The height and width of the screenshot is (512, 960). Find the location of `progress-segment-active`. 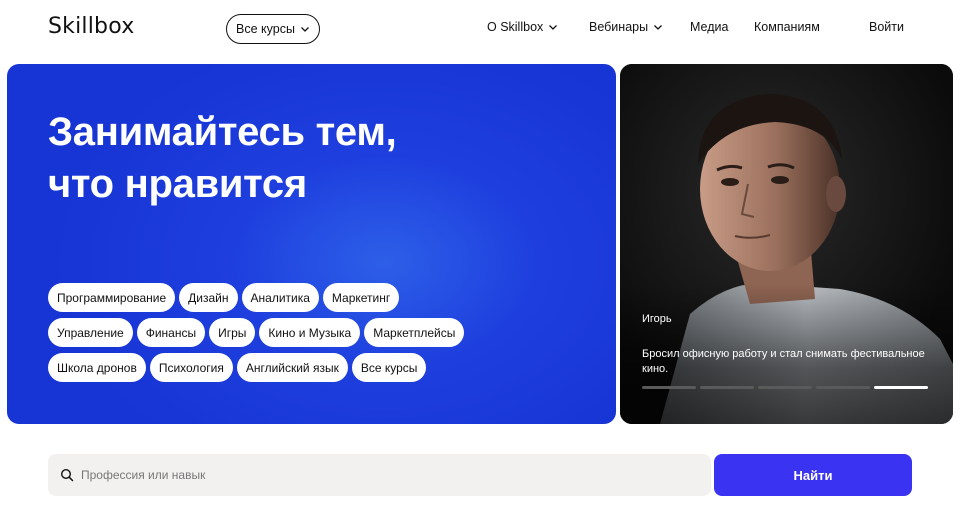

progress-segment-active is located at coordinates (901, 387).